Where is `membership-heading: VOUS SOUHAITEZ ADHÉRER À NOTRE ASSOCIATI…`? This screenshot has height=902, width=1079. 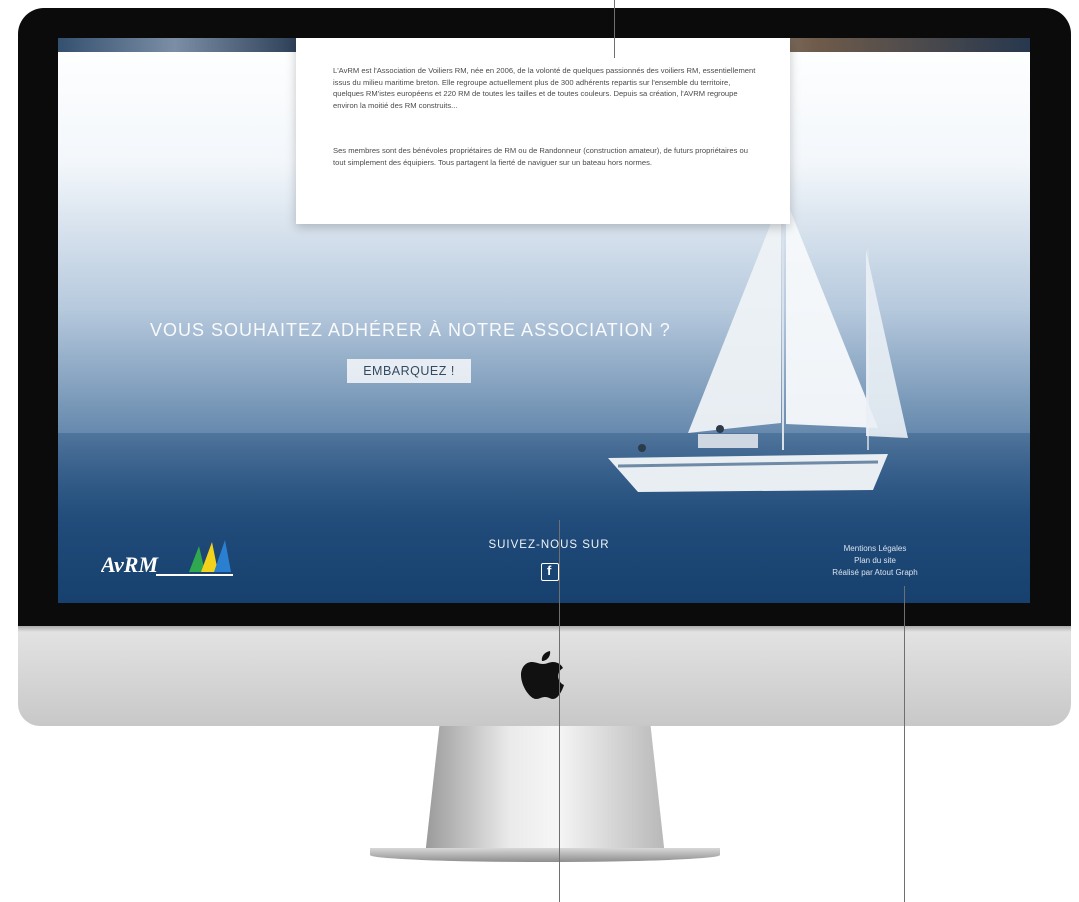
membership-heading: VOUS SOUHAITEZ ADHÉRER À NOTRE ASSOCIATI… is located at coordinates (410, 330).